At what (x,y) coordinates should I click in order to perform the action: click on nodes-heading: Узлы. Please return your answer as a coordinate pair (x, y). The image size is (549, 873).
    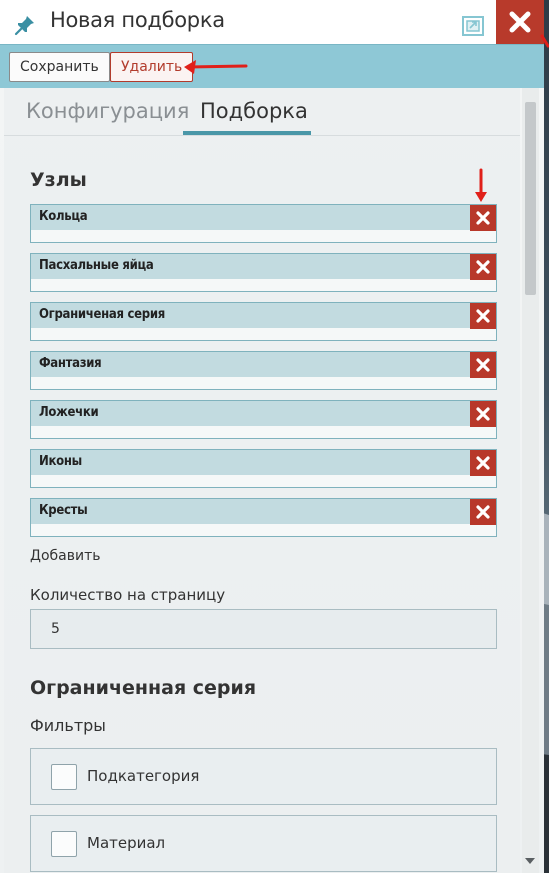
    Looking at the image, I should click on (58, 180).